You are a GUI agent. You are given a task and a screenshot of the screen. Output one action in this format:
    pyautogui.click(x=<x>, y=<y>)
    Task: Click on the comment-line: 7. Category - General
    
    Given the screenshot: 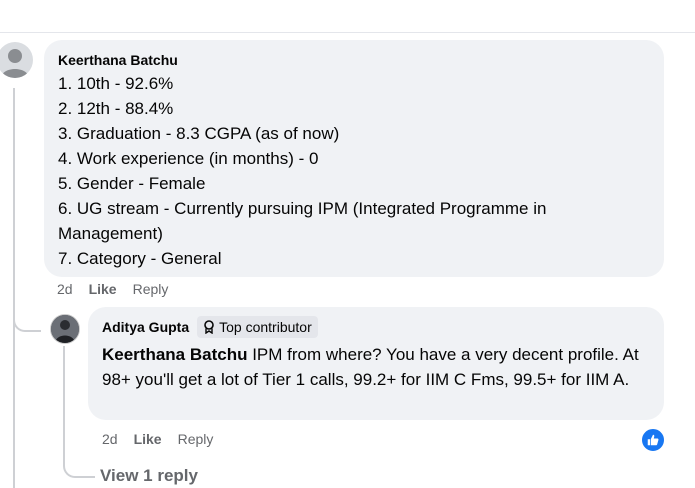 What is the action you would take?
    pyautogui.click(x=140, y=258)
    